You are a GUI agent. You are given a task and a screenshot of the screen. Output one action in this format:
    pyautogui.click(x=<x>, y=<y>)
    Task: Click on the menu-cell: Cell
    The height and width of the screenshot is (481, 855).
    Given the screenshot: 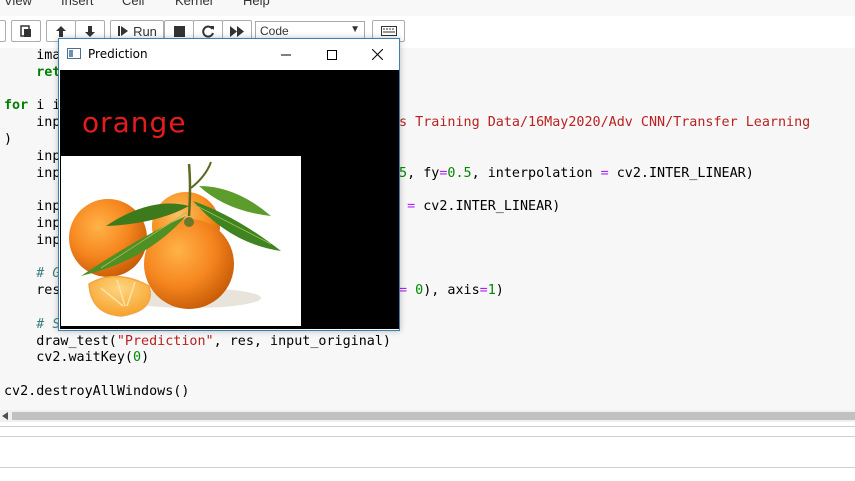 What is the action you would take?
    pyautogui.click(x=133, y=4)
    